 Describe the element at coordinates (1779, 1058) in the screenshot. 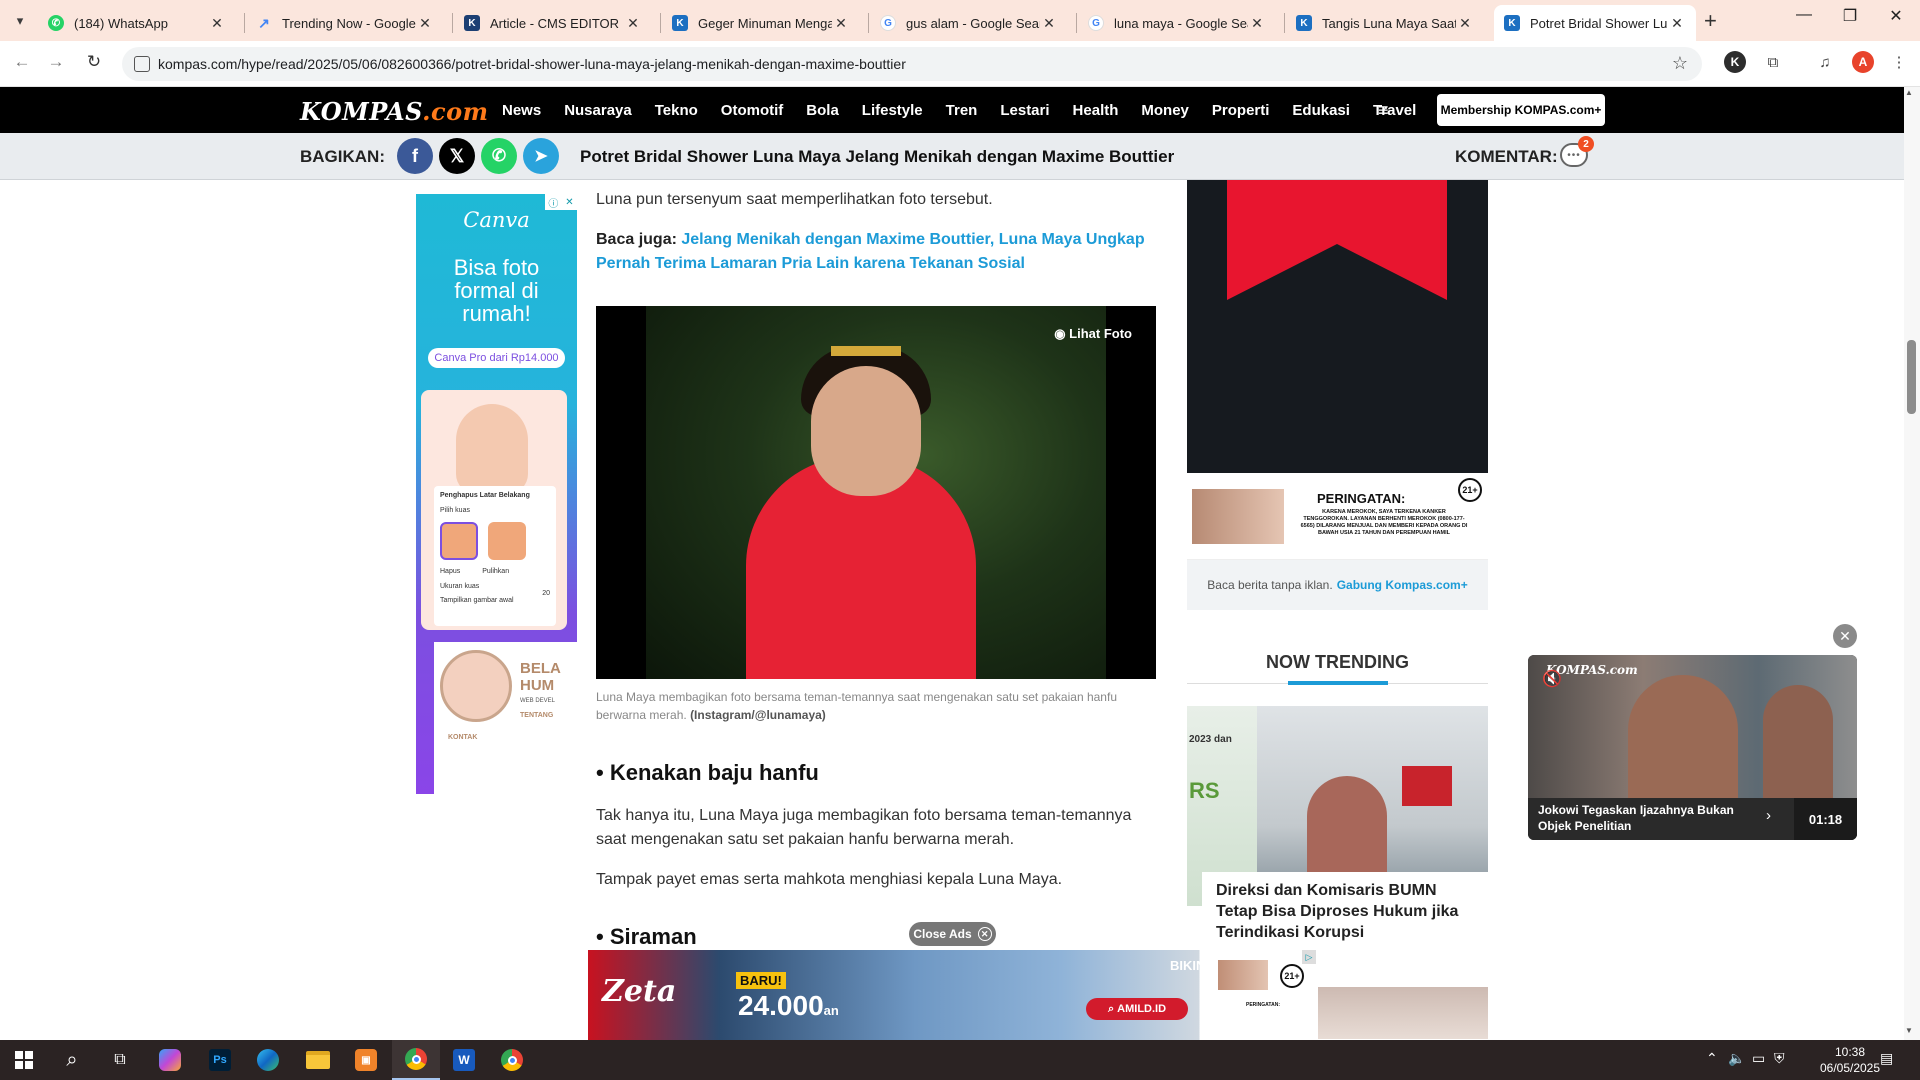

I see `network-icon: ⛨` at that location.